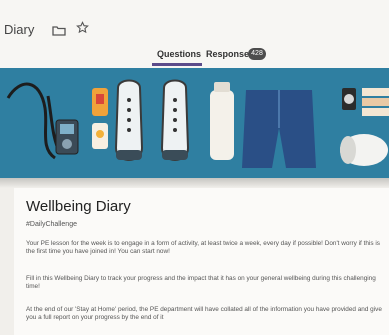 This screenshot has height=335, width=389. Describe the element at coordinates (19, 29) in the screenshot. I see `form-name: Diary` at that location.